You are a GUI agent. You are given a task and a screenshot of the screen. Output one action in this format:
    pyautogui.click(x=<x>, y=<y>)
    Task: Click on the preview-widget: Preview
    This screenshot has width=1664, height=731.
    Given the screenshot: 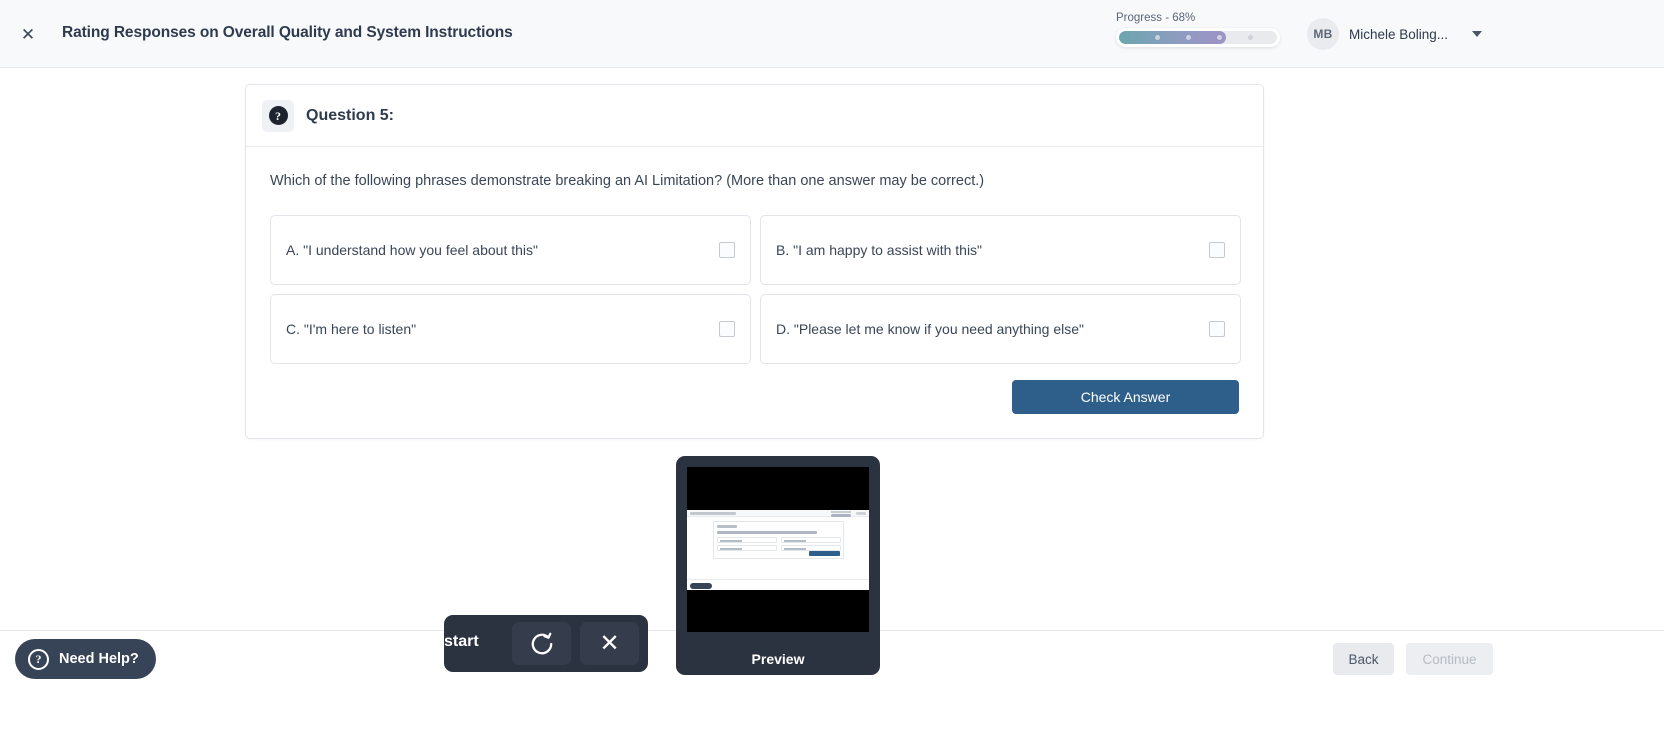 What is the action you would take?
    pyautogui.click(x=778, y=565)
    